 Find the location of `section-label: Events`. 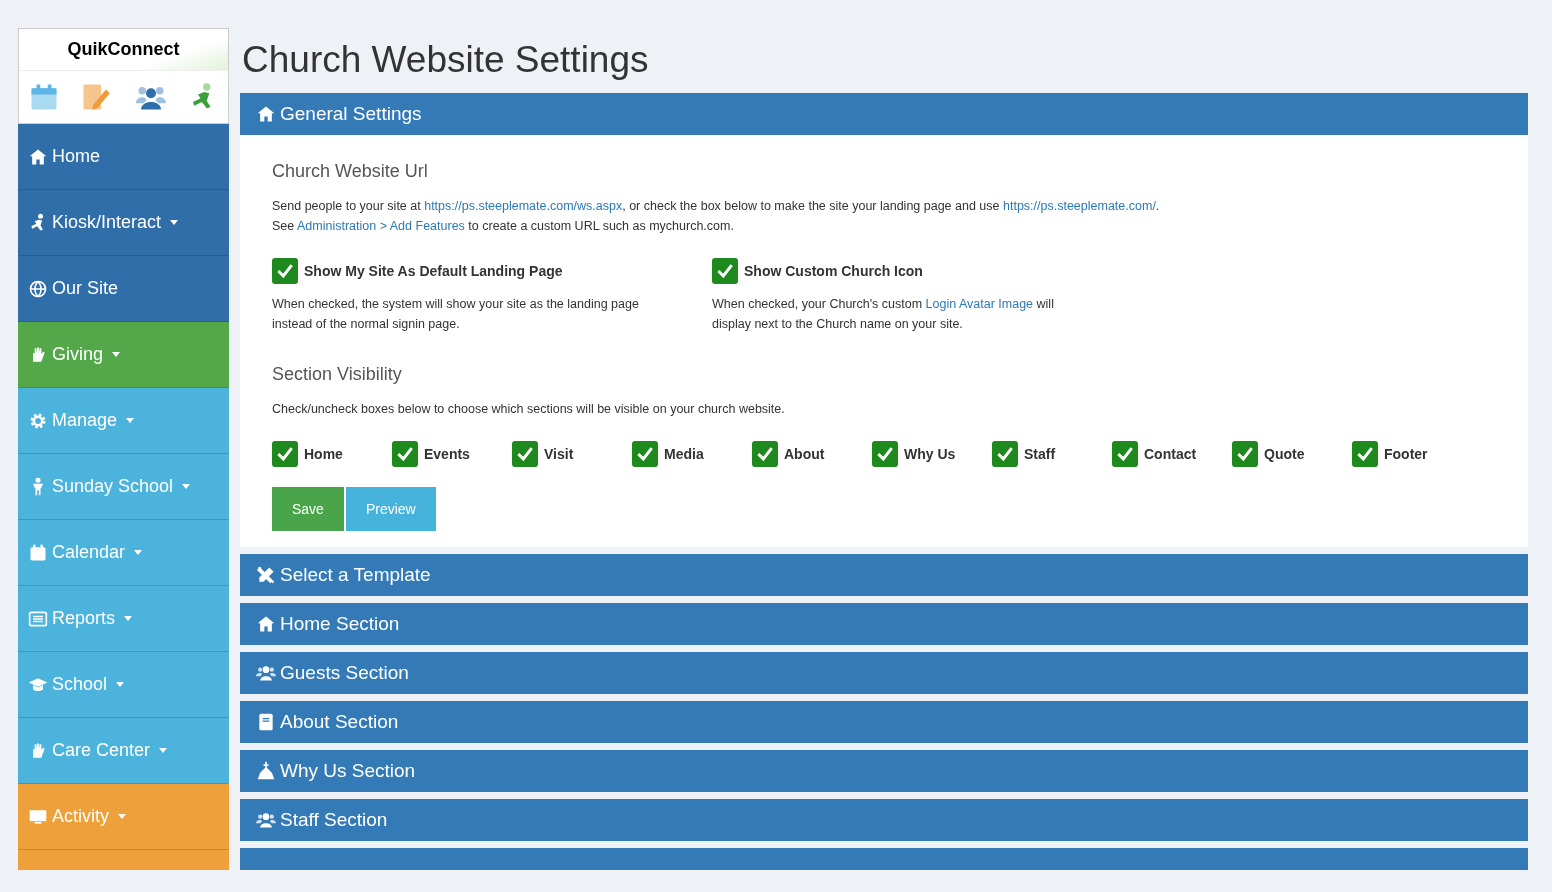

section-label: Events is located at coordinates (447, 454).